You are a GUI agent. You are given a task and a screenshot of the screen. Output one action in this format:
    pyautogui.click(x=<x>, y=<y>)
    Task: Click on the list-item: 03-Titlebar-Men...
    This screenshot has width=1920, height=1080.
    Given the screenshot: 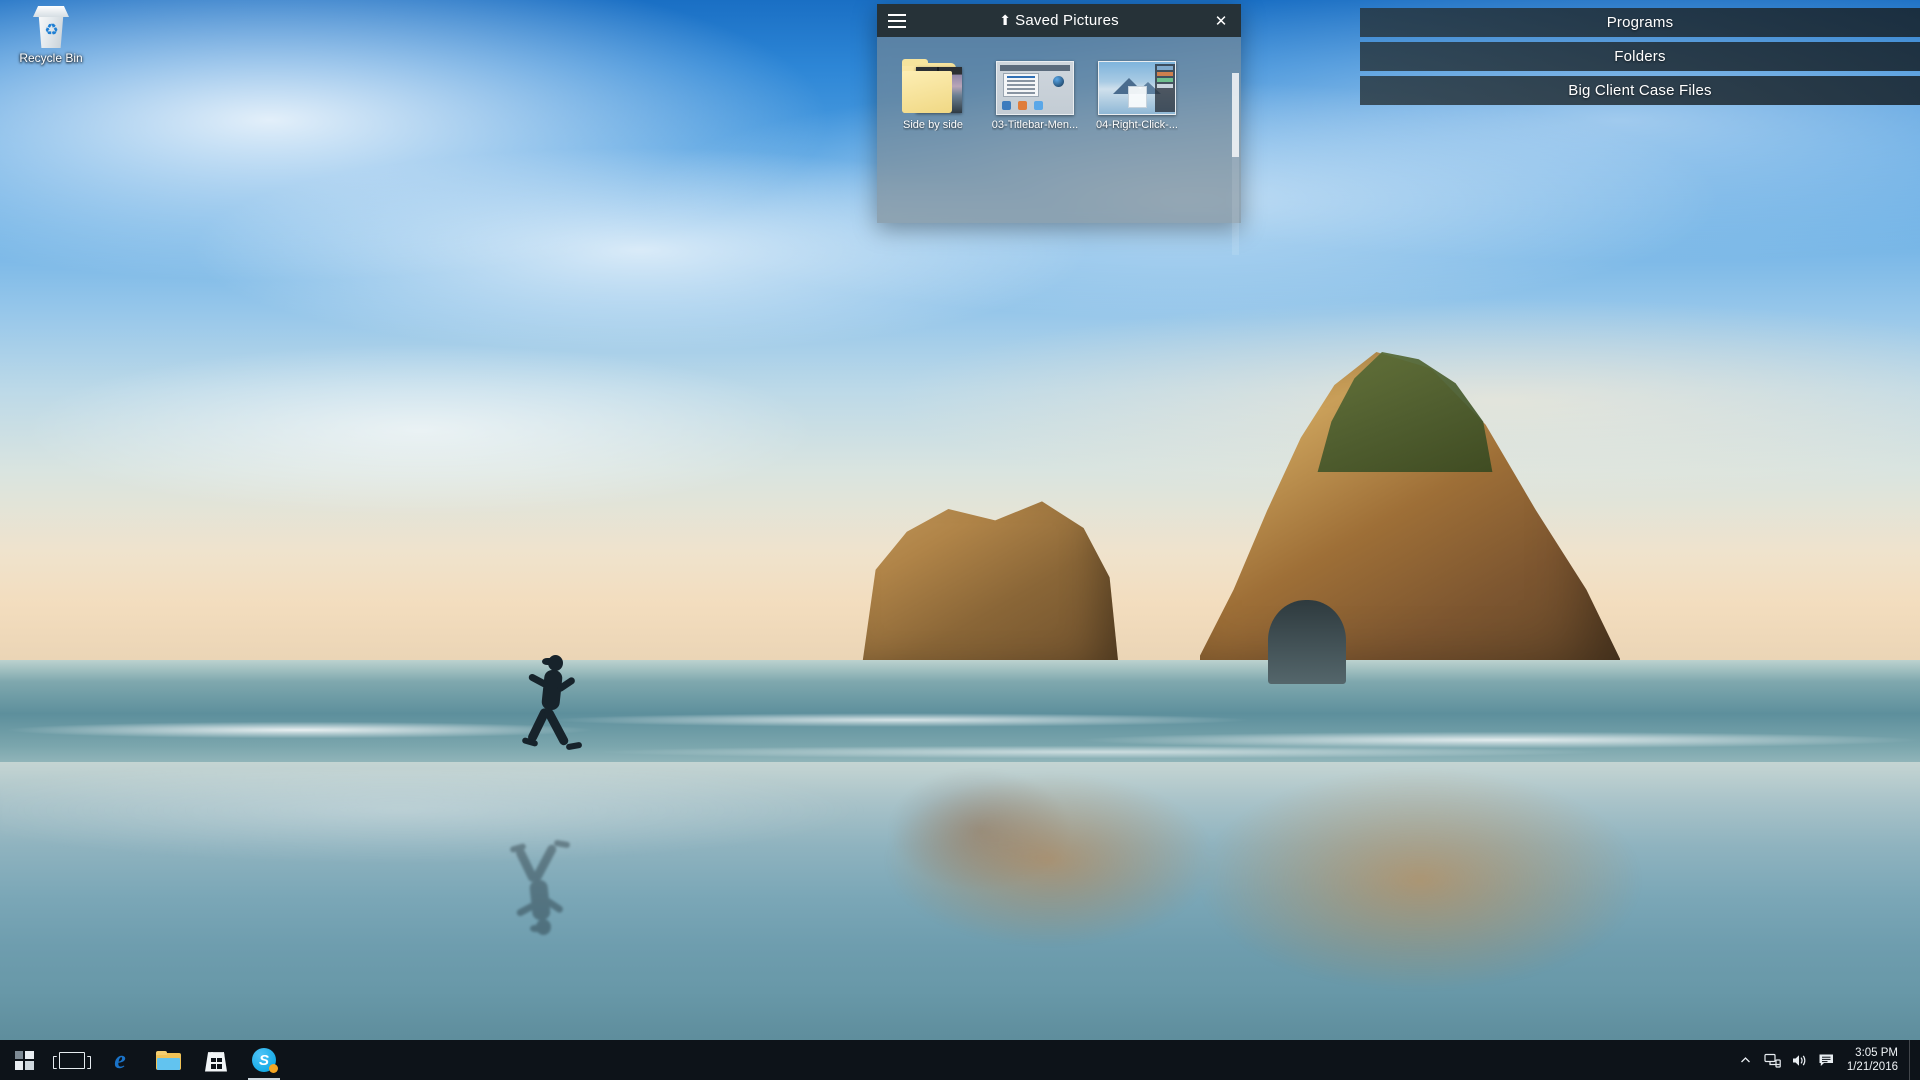 What is the action you would take?
    pyautogui.click(x=1035, y=89)
    